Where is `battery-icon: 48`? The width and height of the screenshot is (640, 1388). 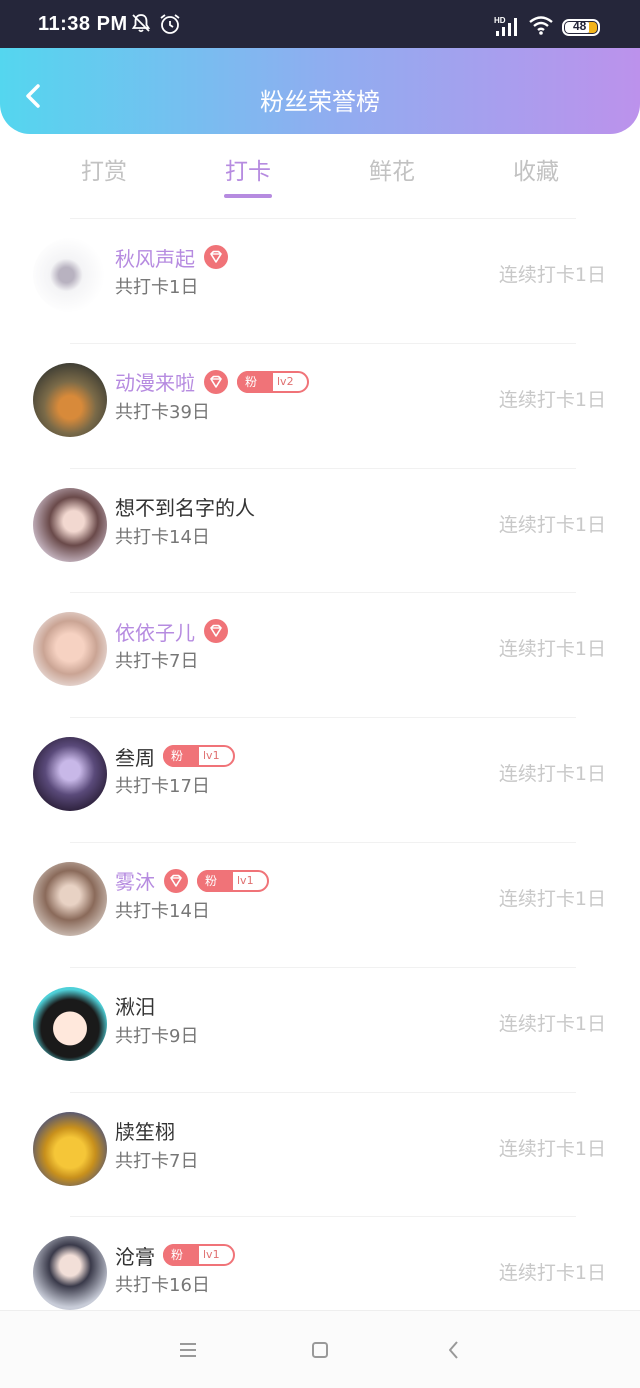
battery-icon: 48 is located at coordinates (581, 27).